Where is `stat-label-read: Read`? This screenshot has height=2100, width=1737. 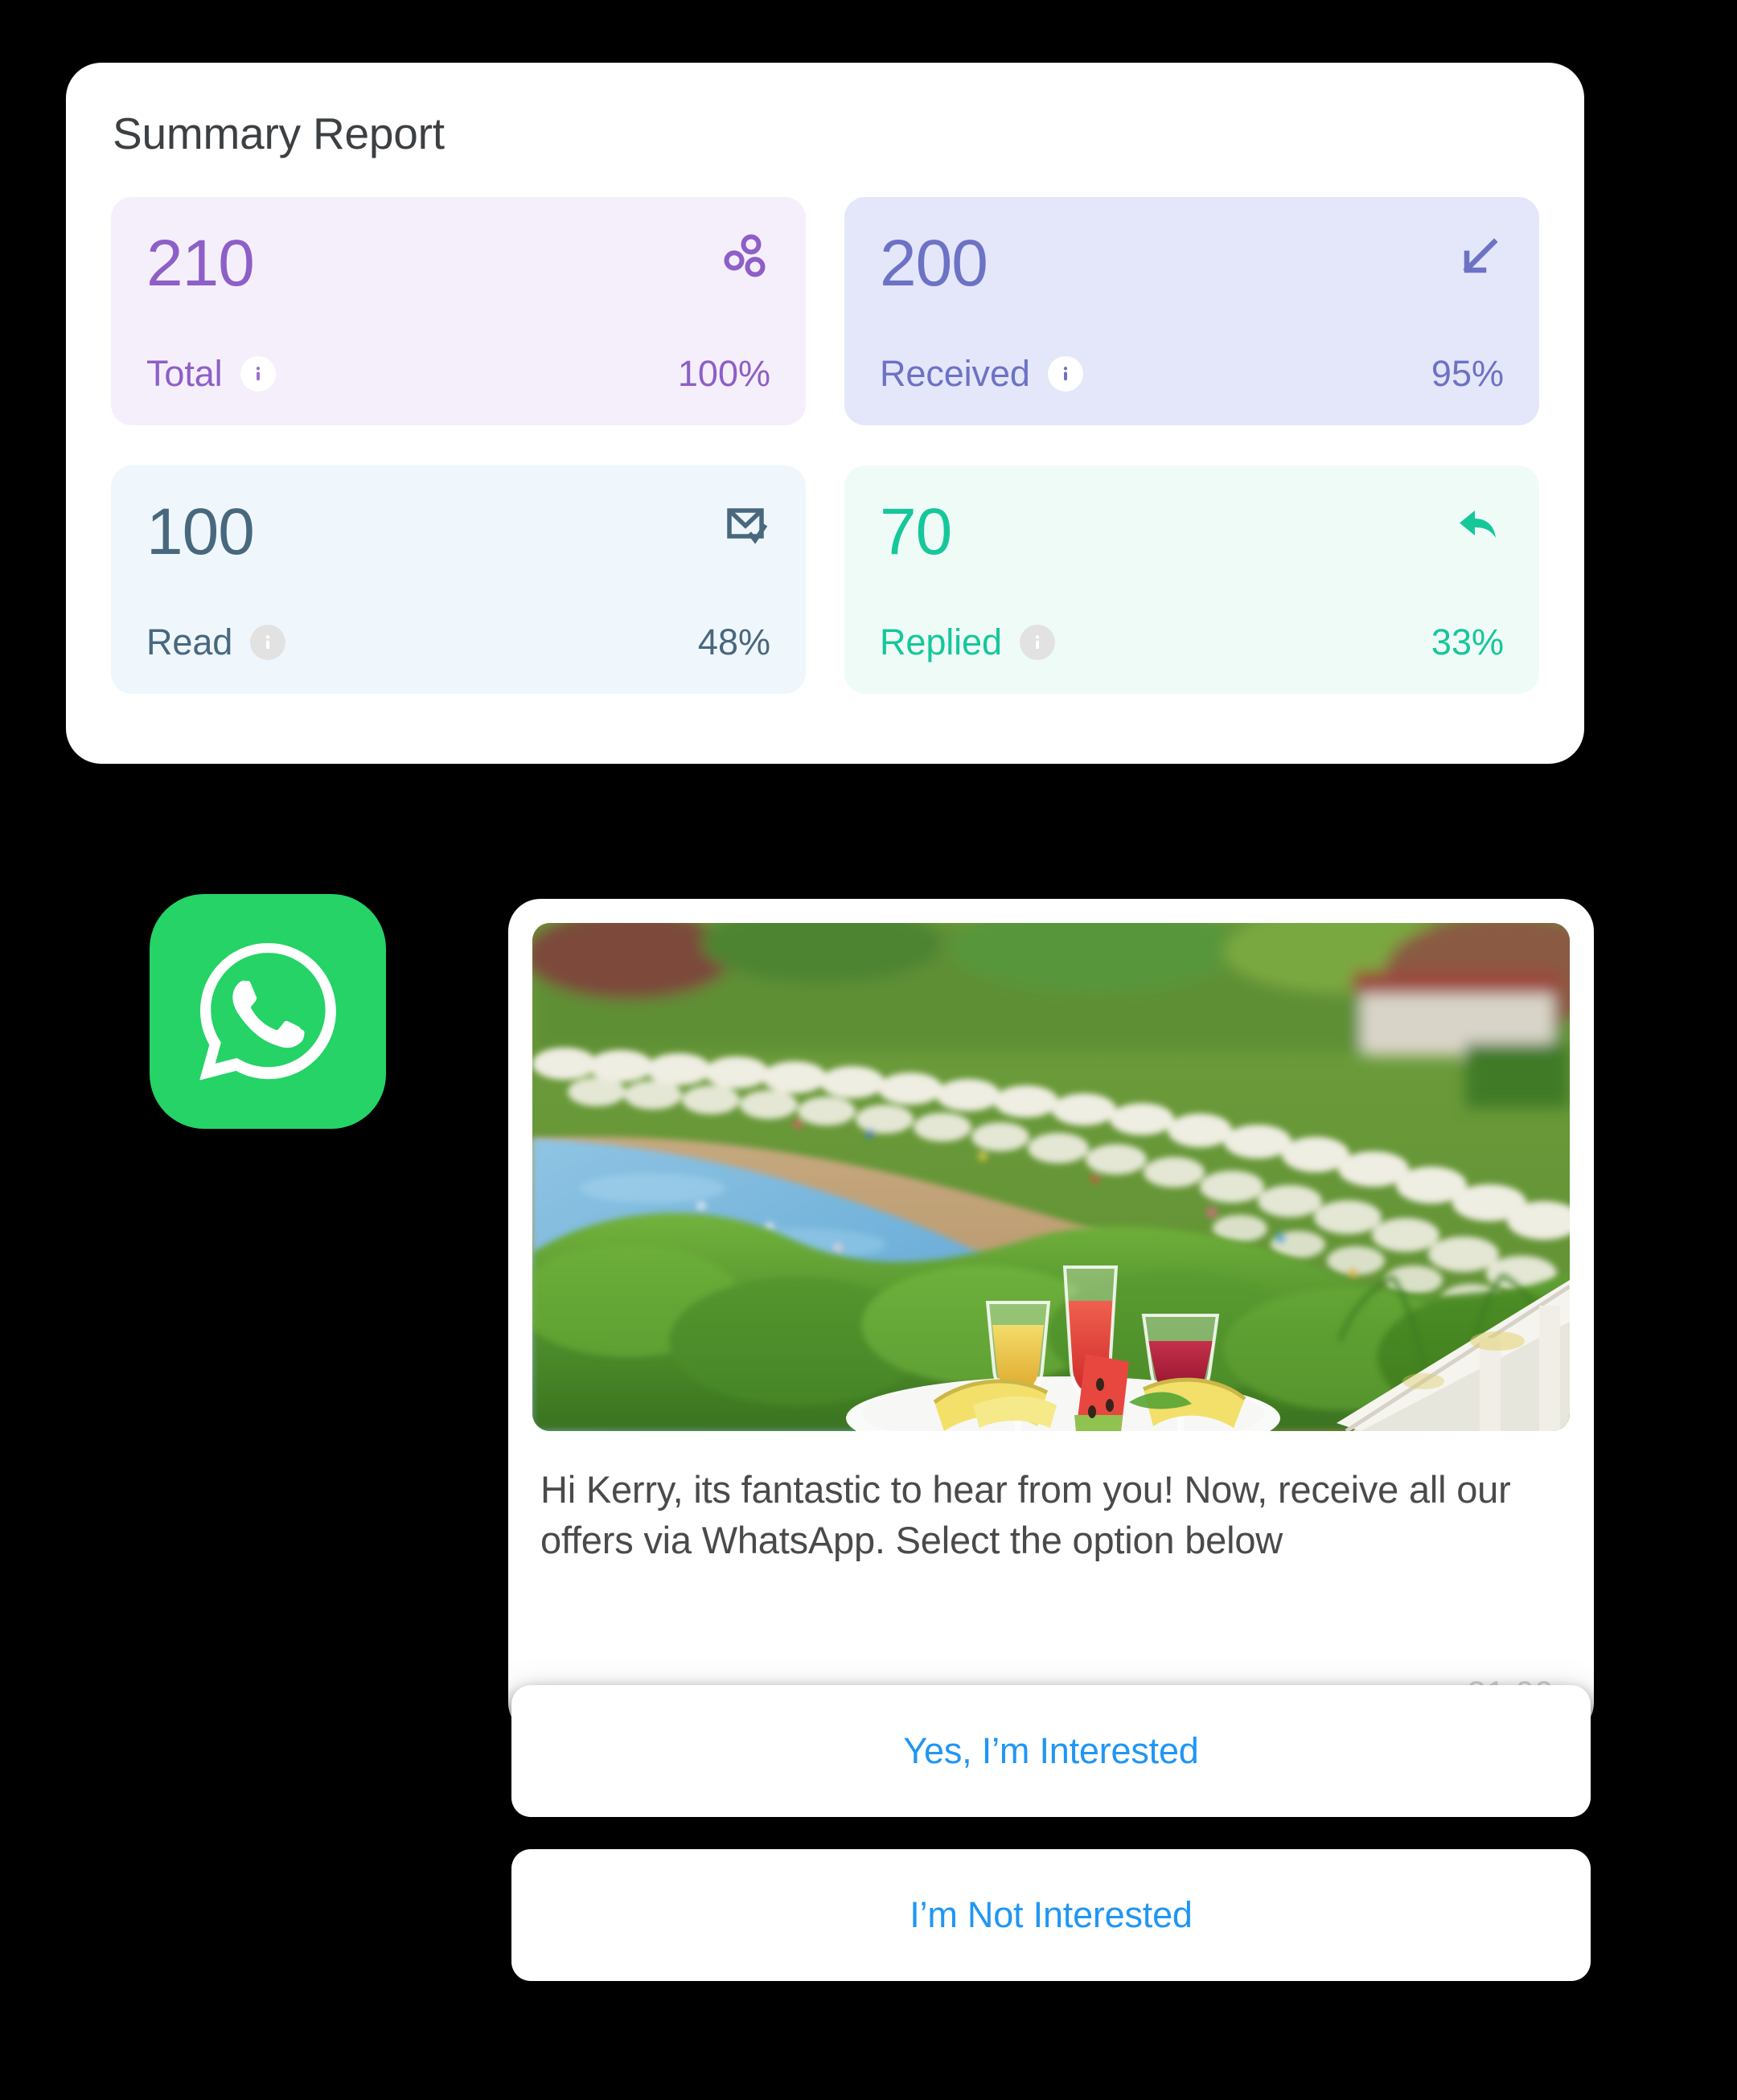 stat-label-read: Read is located at coordinates (189, 642).